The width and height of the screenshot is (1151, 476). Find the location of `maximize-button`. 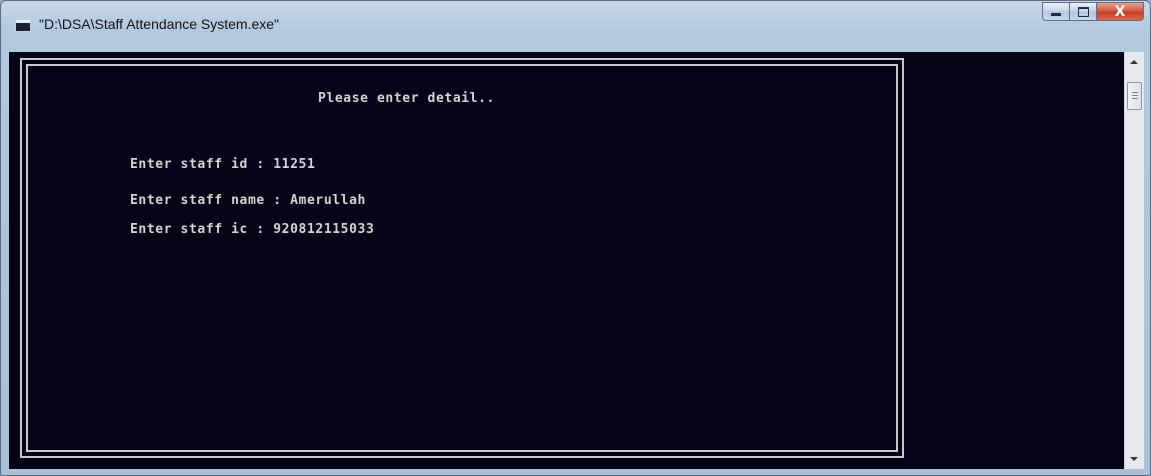

maximize-button is located at coordinates (1082, 11).